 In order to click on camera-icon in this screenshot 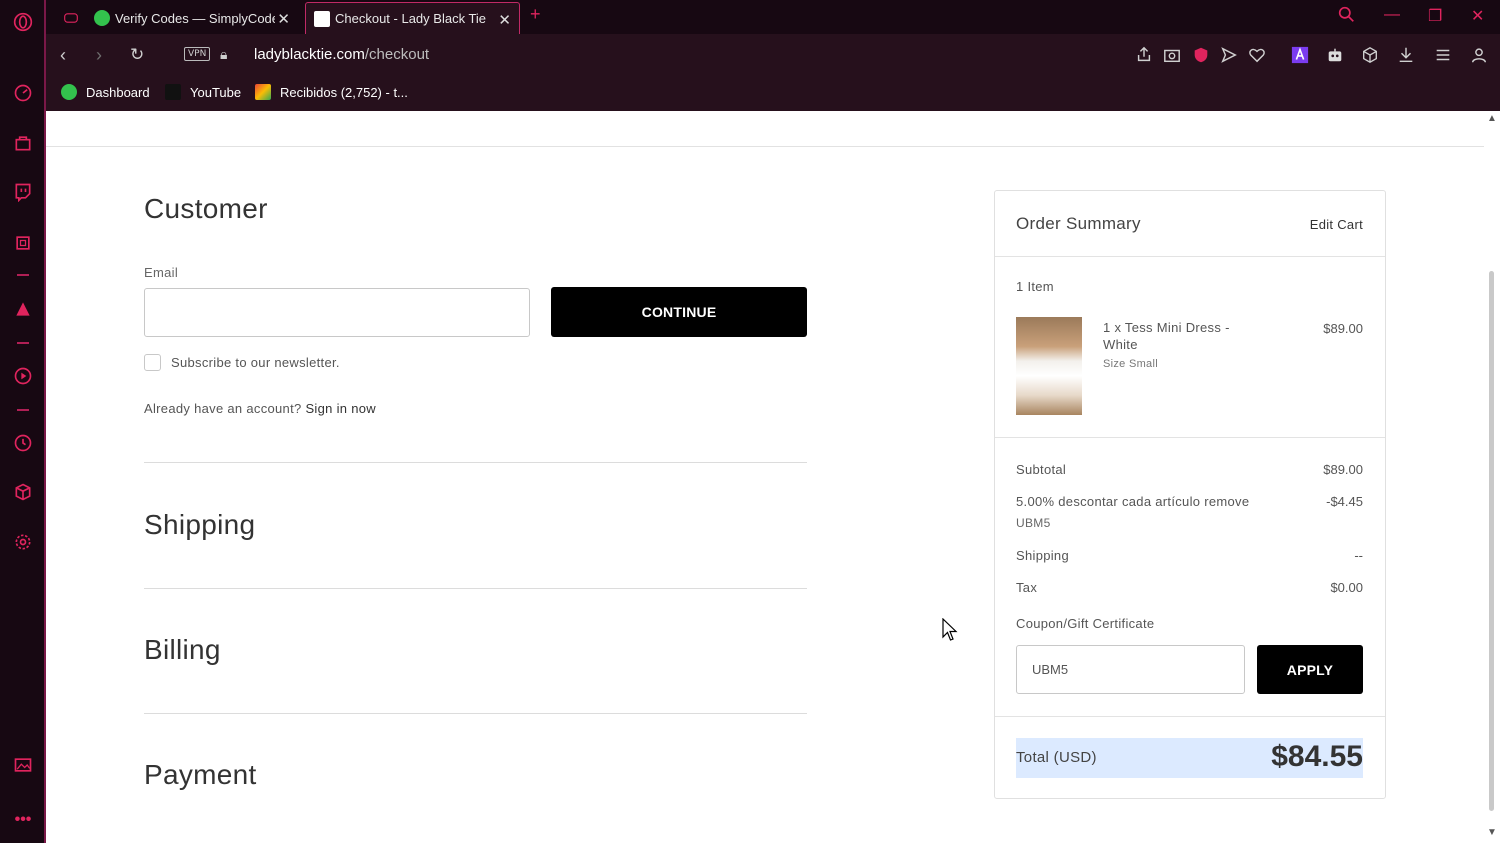, I will do `click(1172, 55)`.